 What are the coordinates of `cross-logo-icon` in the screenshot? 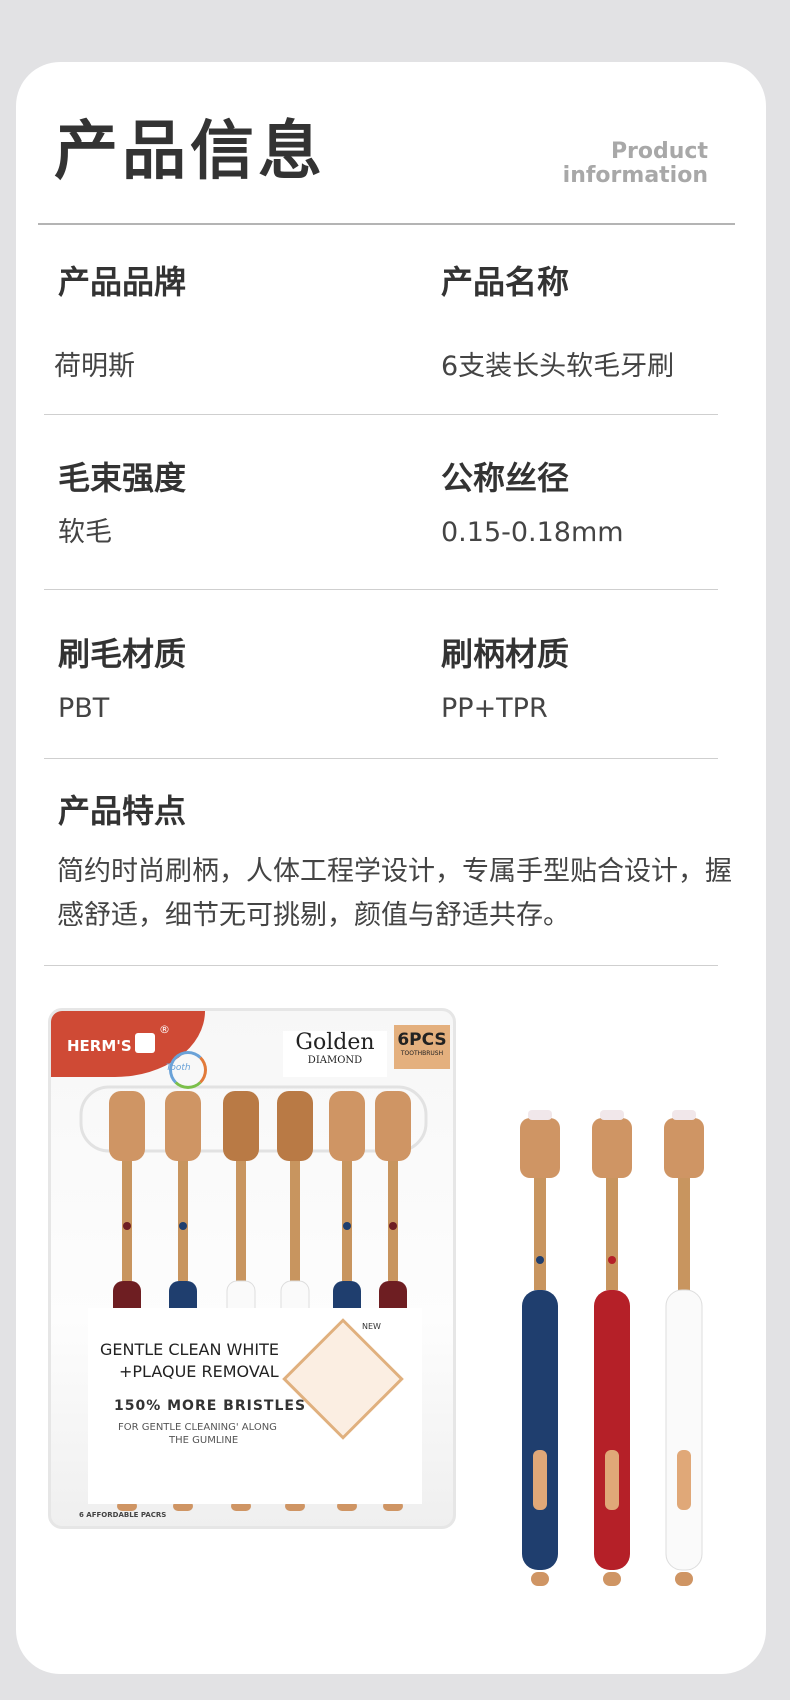 It's located at (145, 1043).